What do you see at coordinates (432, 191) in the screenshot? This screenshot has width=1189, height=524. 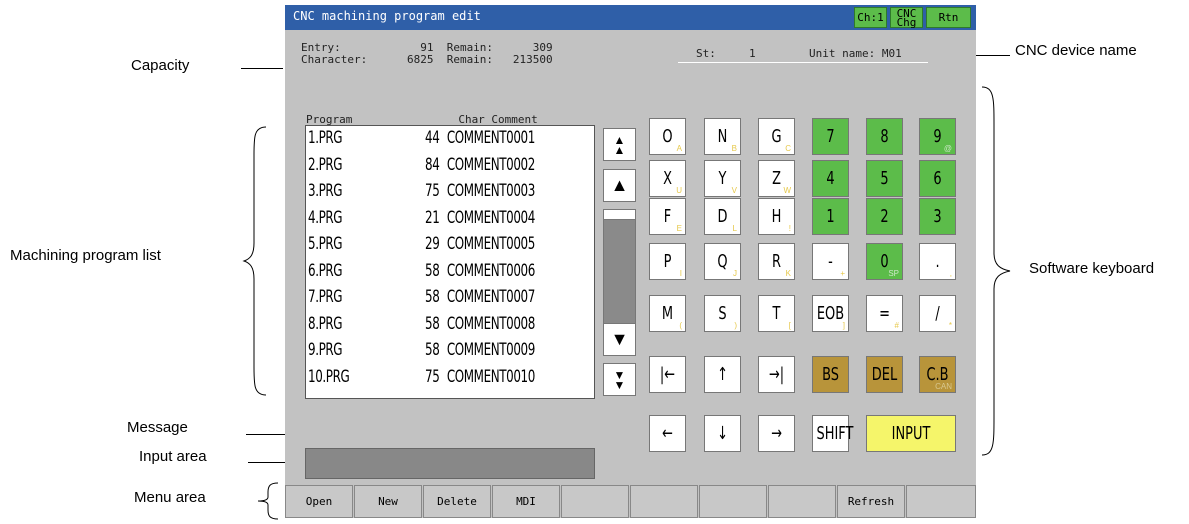 I see `program-char-count: 75` at bounding box center [432, 191].